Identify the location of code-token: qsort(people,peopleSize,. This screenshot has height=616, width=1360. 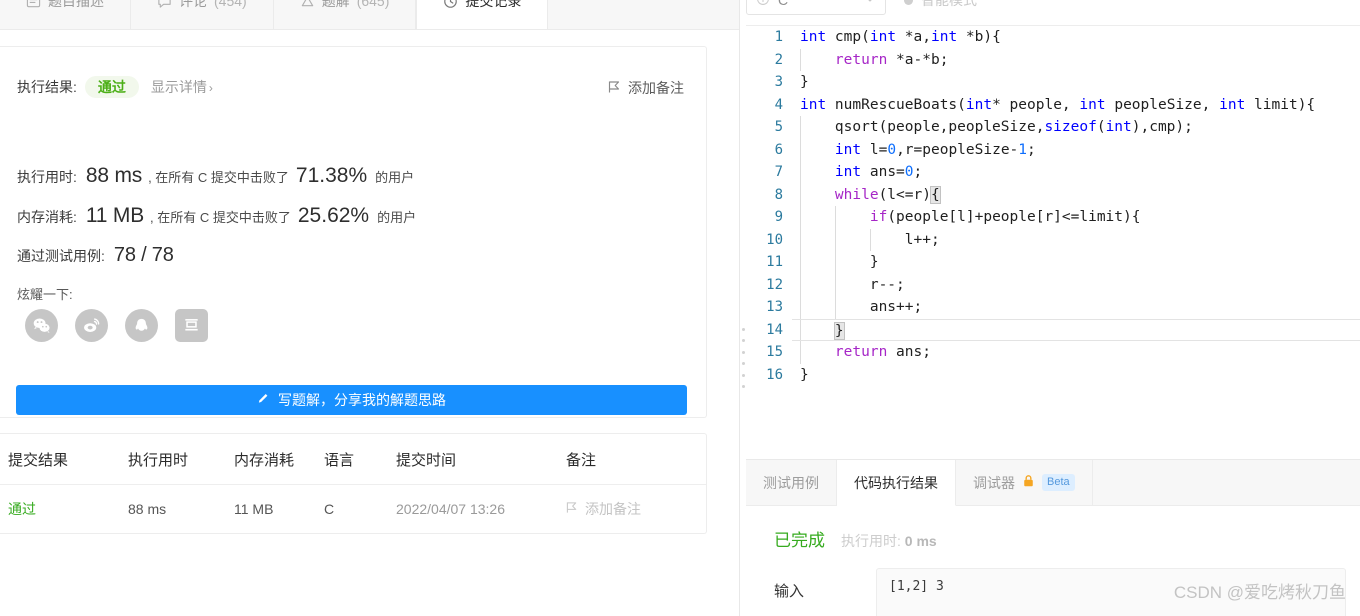
(939, 127).